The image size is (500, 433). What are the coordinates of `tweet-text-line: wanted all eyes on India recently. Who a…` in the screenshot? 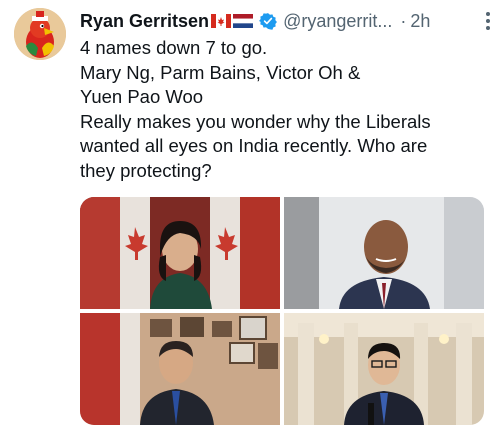 It's located at (254, 145).